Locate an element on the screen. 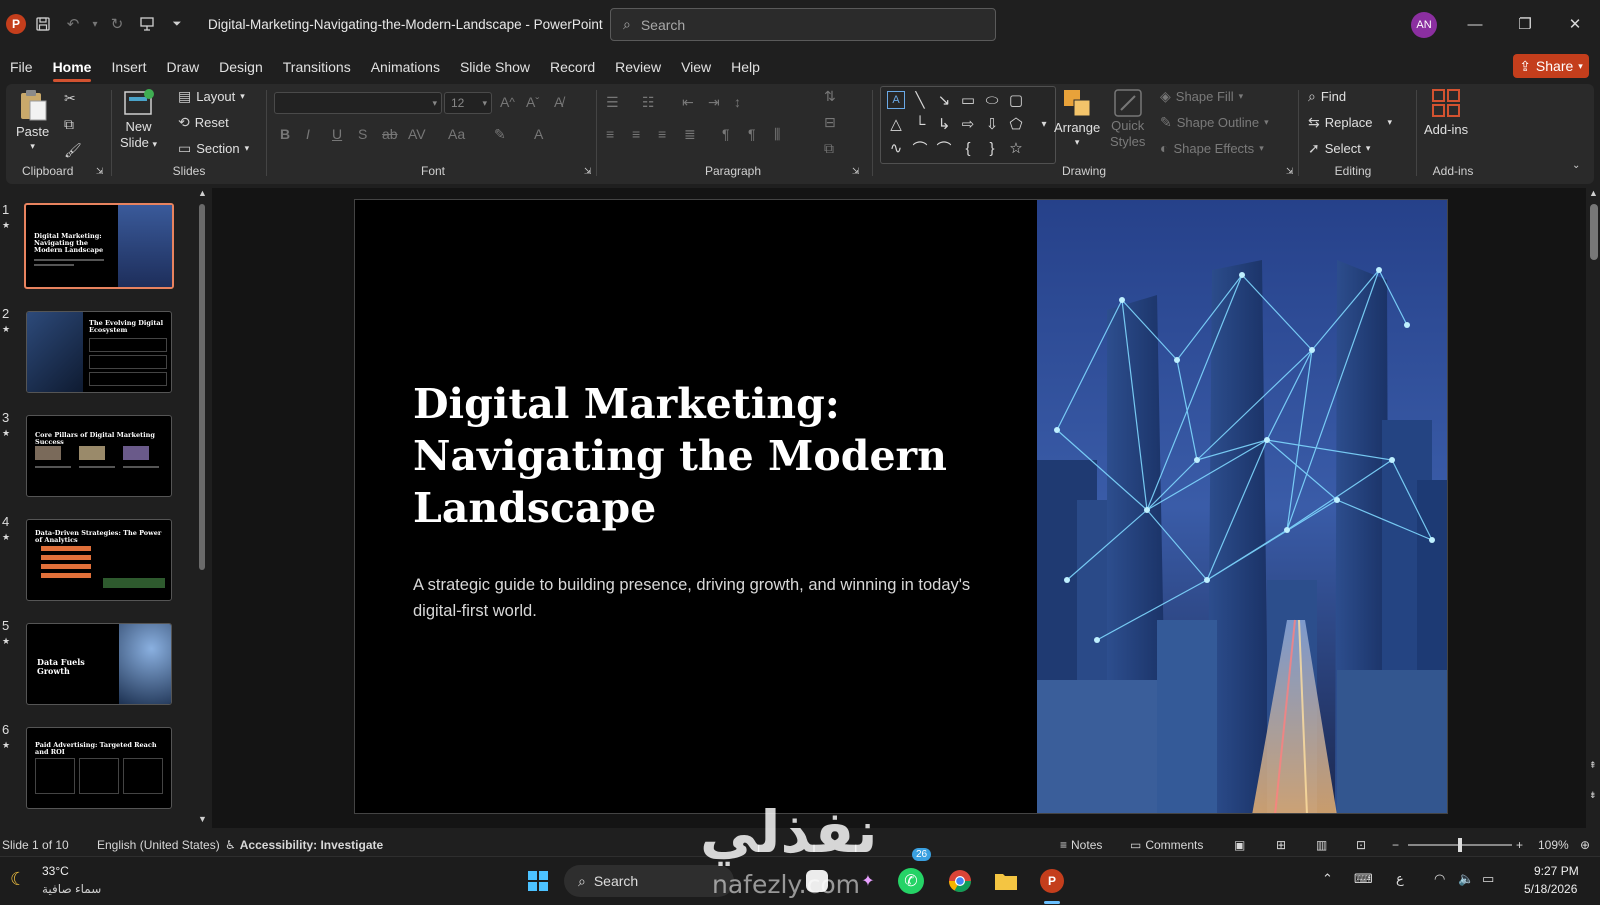 The image size is (1600, 905). italic-icon: I is located at coordinates (308, 134).